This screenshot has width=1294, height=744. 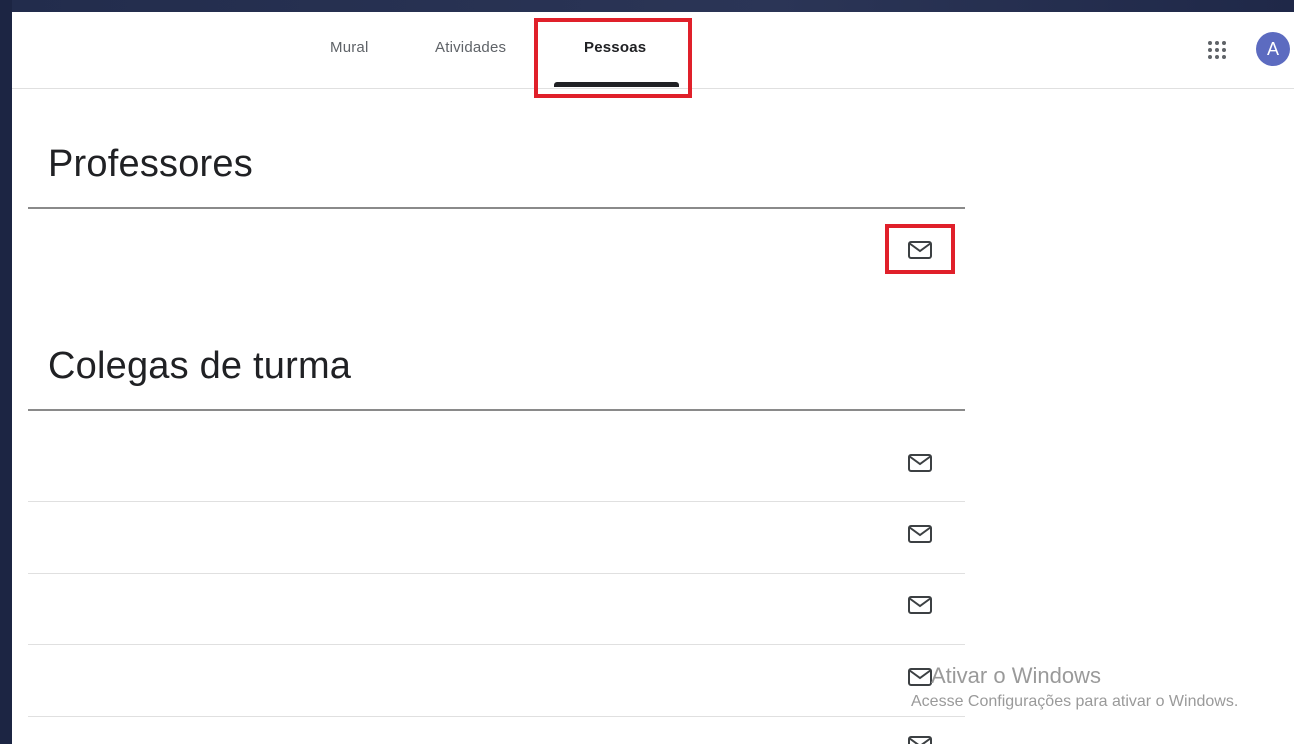 I want to click on desktop-background-top, so click(x=647, y=6).